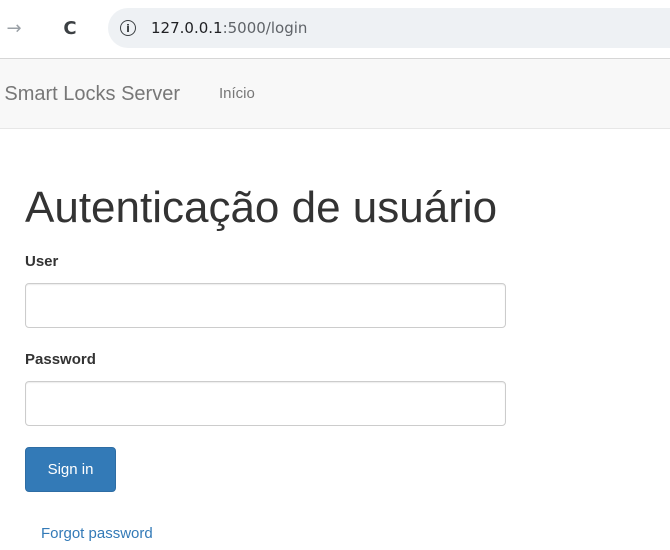 The height and width of the screenshot is (550, 670). I want to click on page-title: Autenticação de usuário, so click(261, 207).